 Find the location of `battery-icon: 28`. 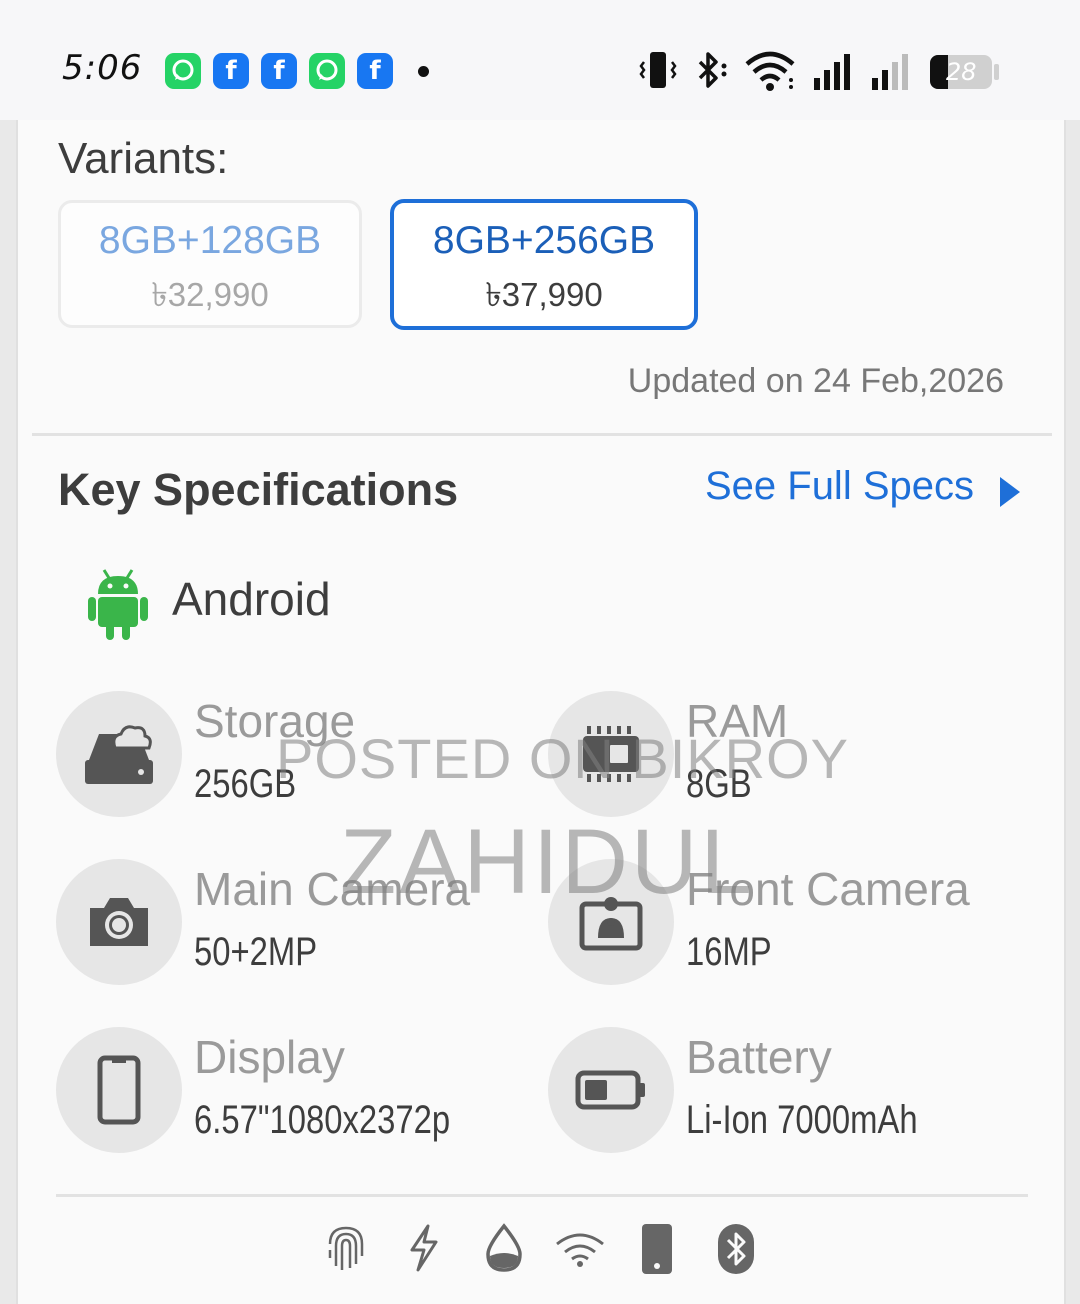

battery-icon: 28 is located at coordinates (961, 72).